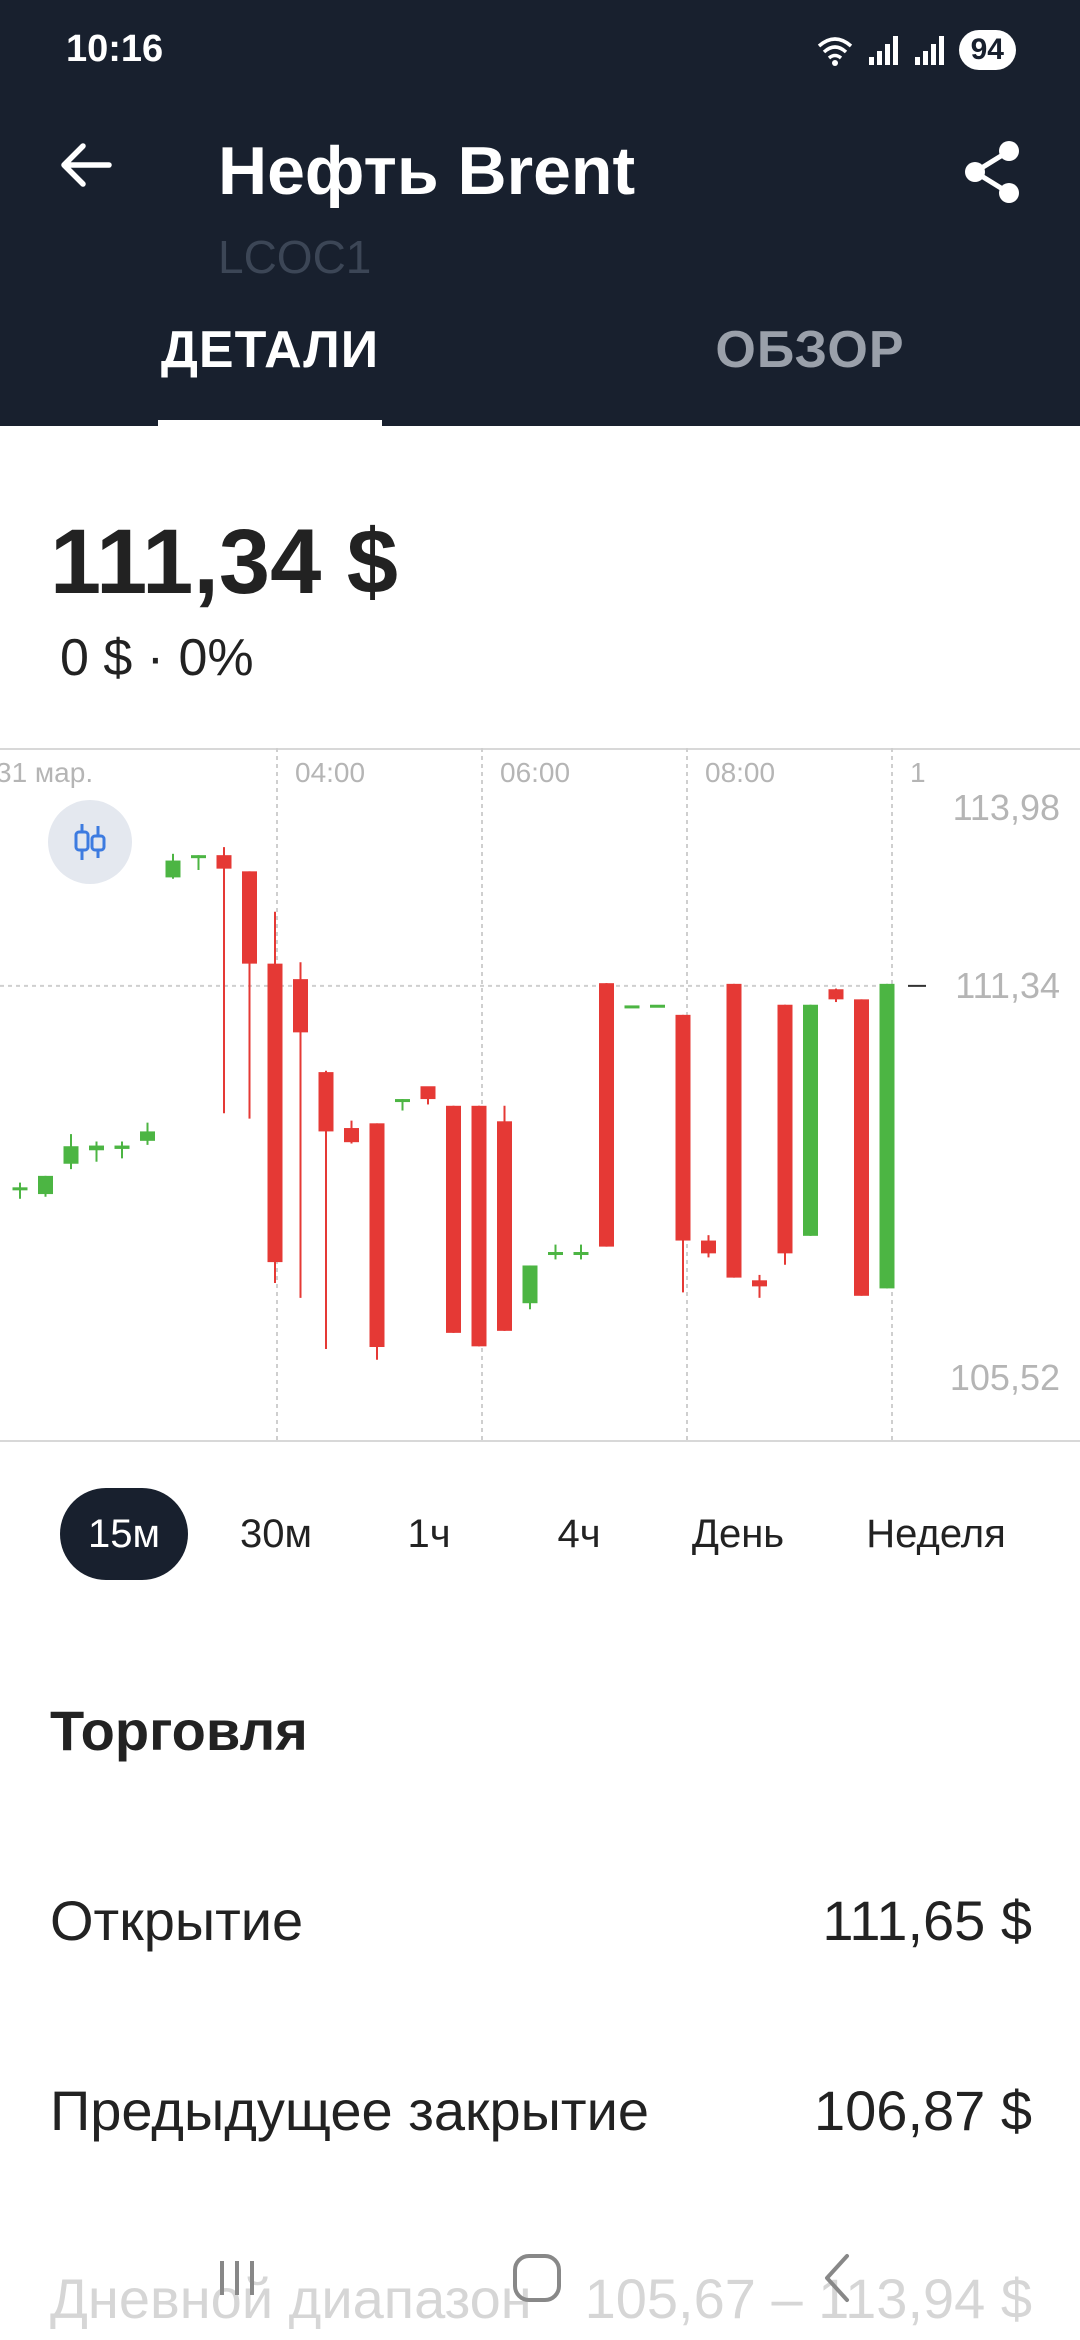  I want to click on x-tick-label: 31 мар., so click(46, 772).